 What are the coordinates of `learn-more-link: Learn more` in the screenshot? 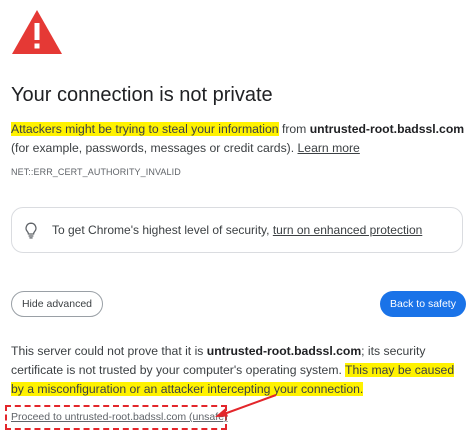 It's located at (329, 148).